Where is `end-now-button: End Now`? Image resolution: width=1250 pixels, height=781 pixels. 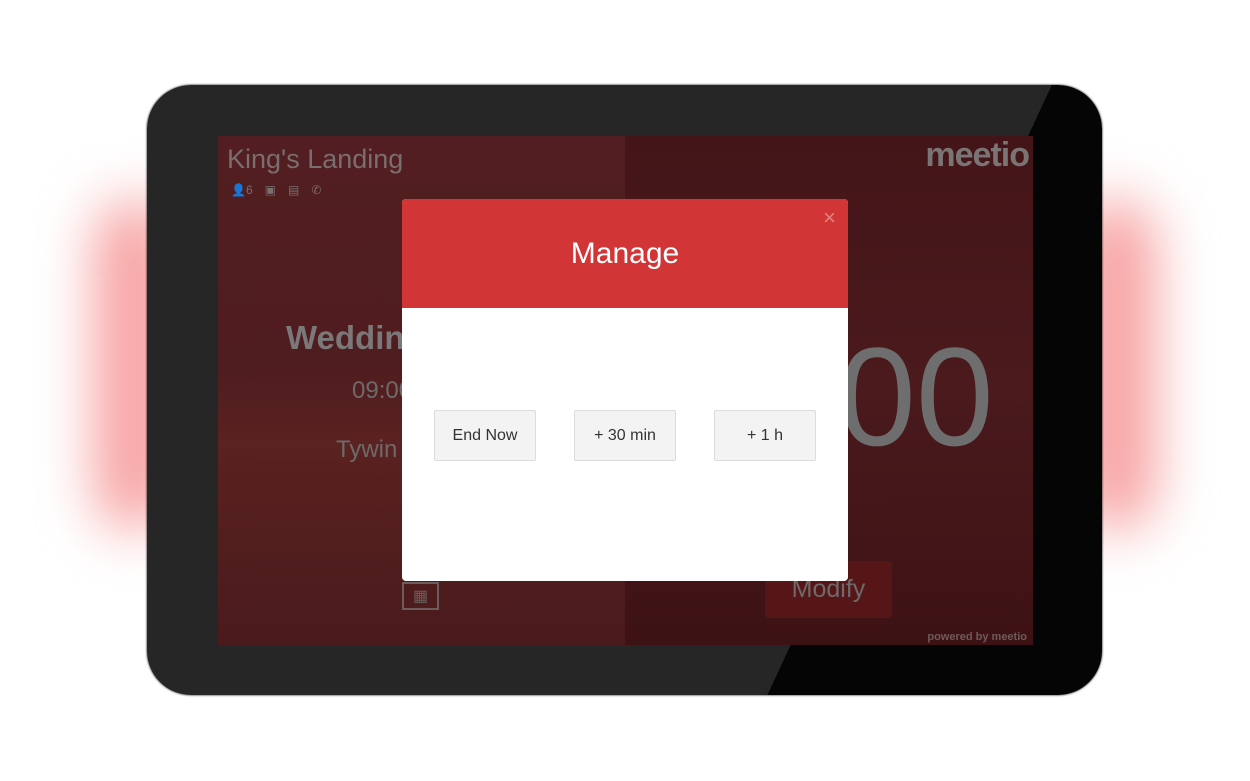
end-now-button: End Now is located at coordinates (485, 435).